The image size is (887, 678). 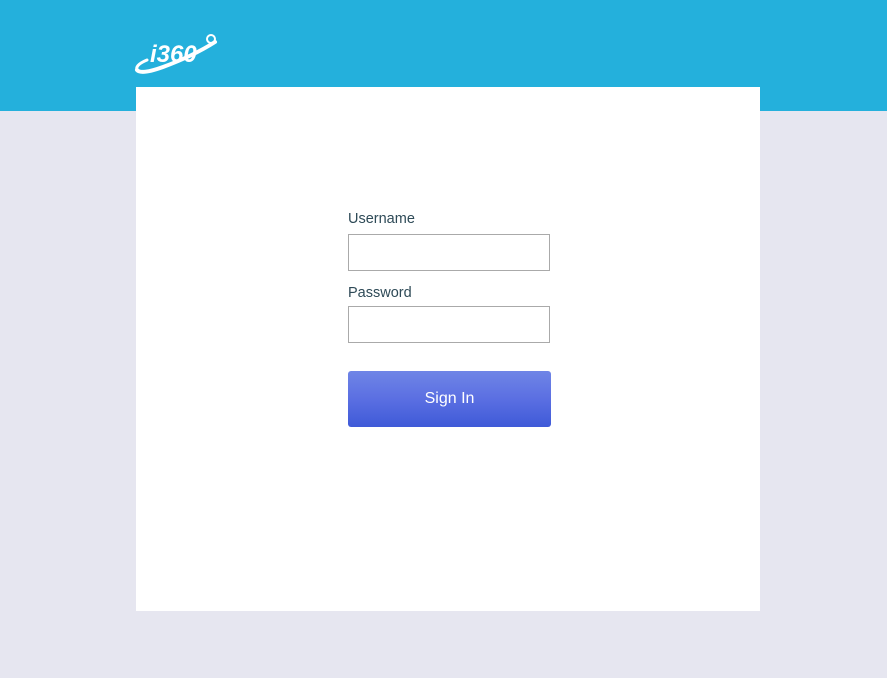 I want to click on i360-logo: i360, so click(x=176, y=54).